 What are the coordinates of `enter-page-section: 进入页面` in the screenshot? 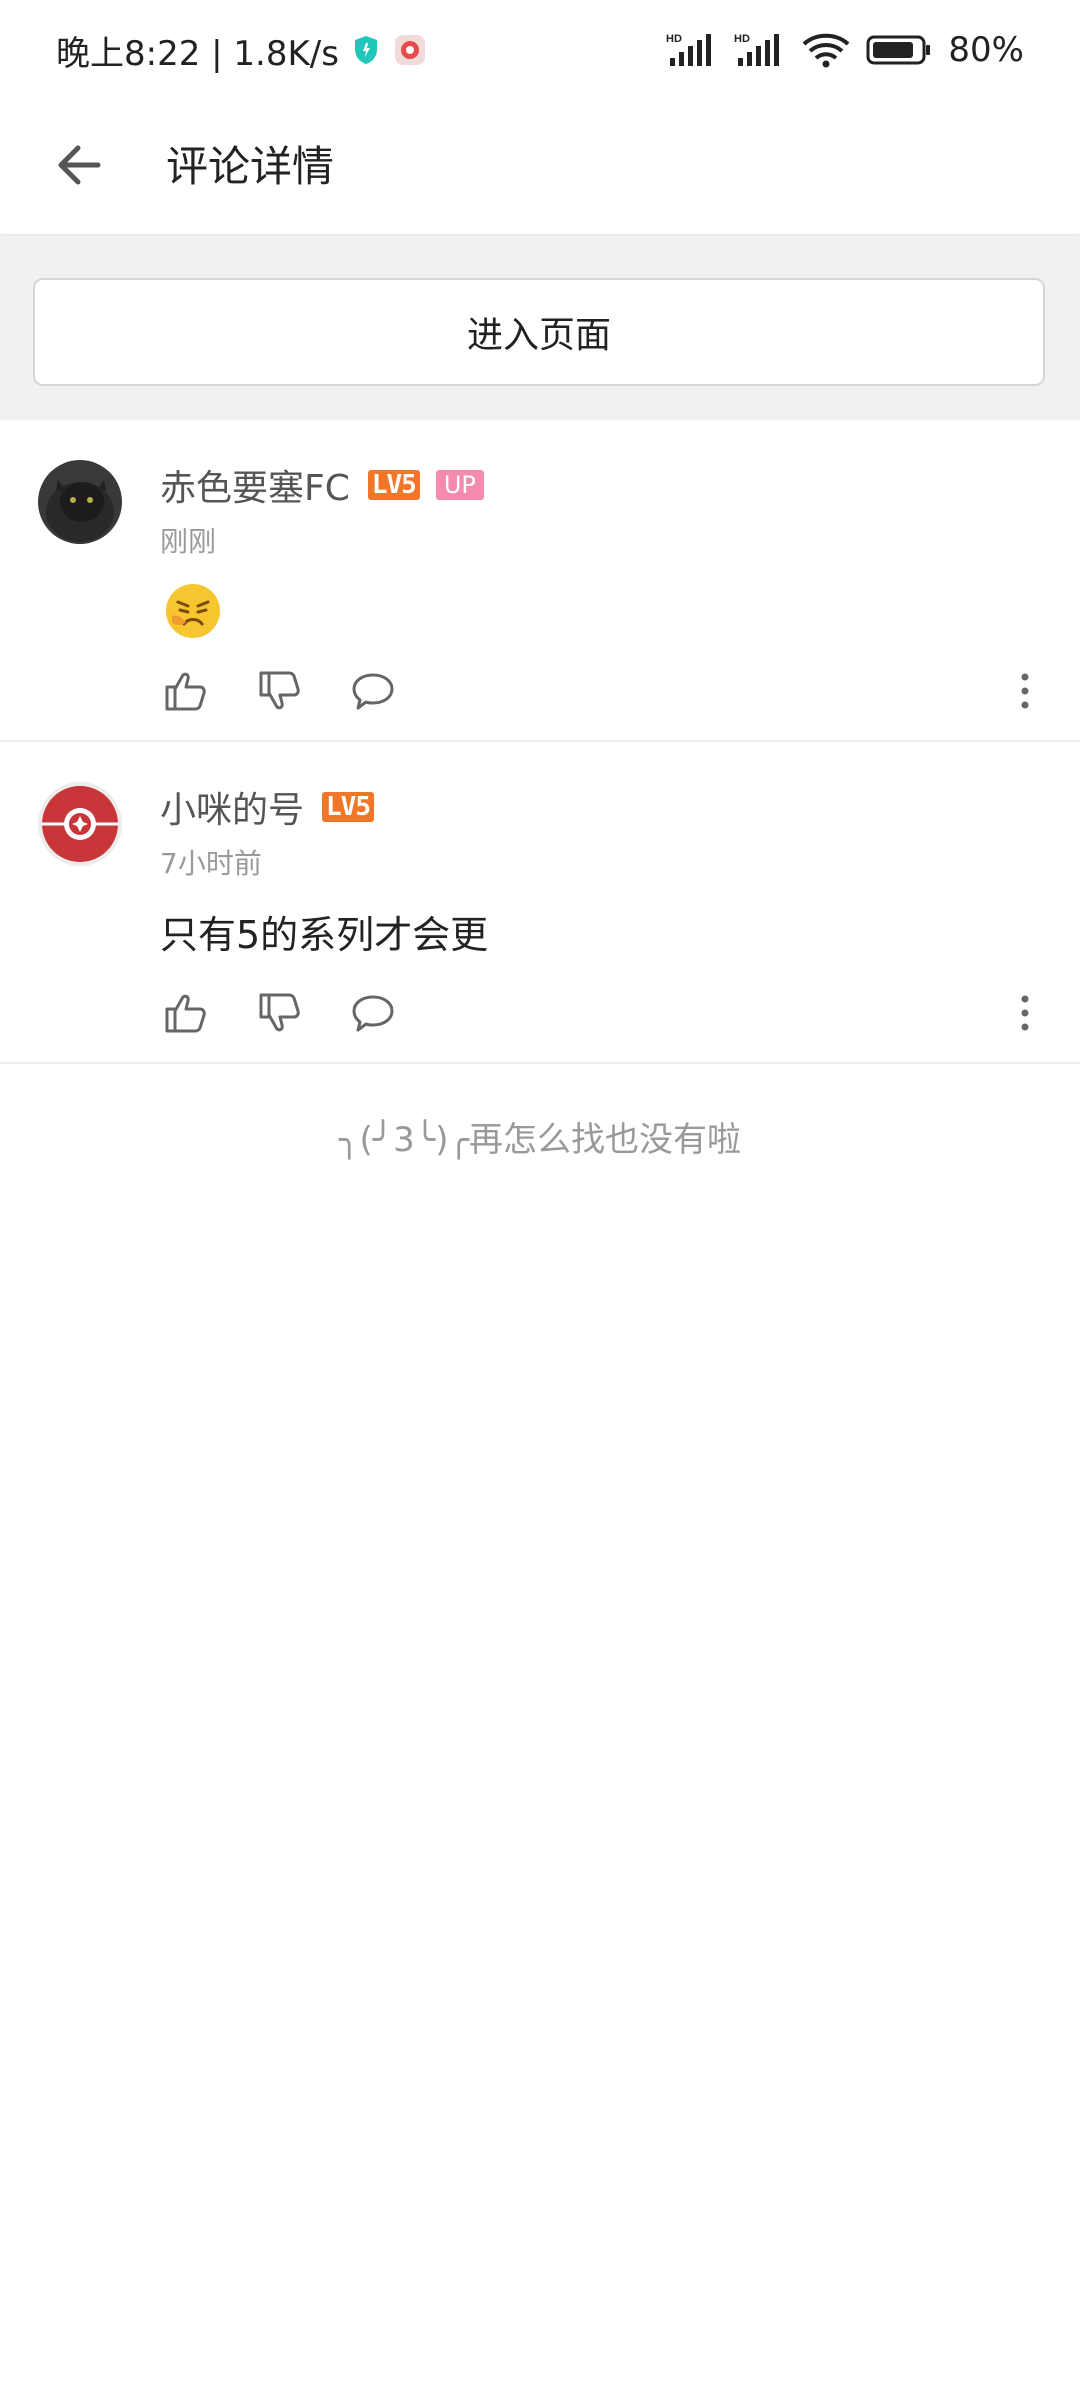 It's located at (540, 328).